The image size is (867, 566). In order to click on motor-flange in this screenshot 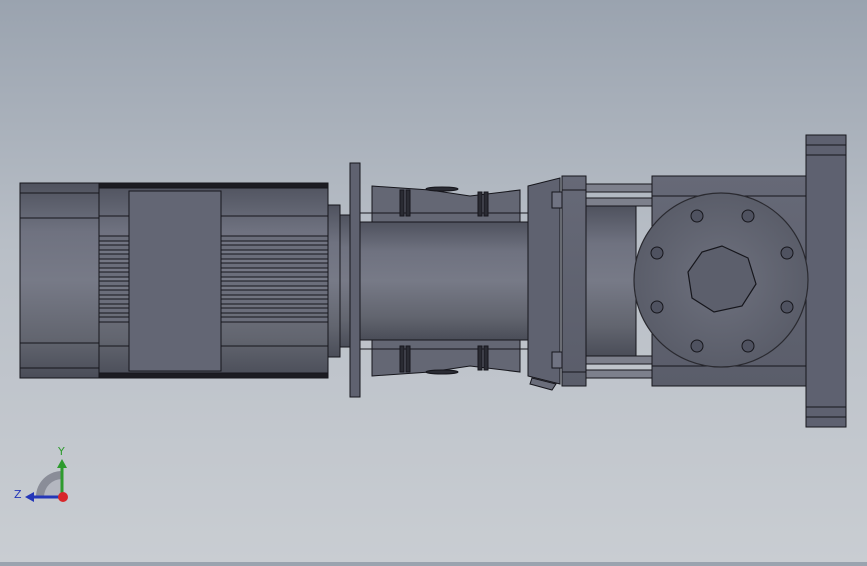, I will do `click(344, 280)`.